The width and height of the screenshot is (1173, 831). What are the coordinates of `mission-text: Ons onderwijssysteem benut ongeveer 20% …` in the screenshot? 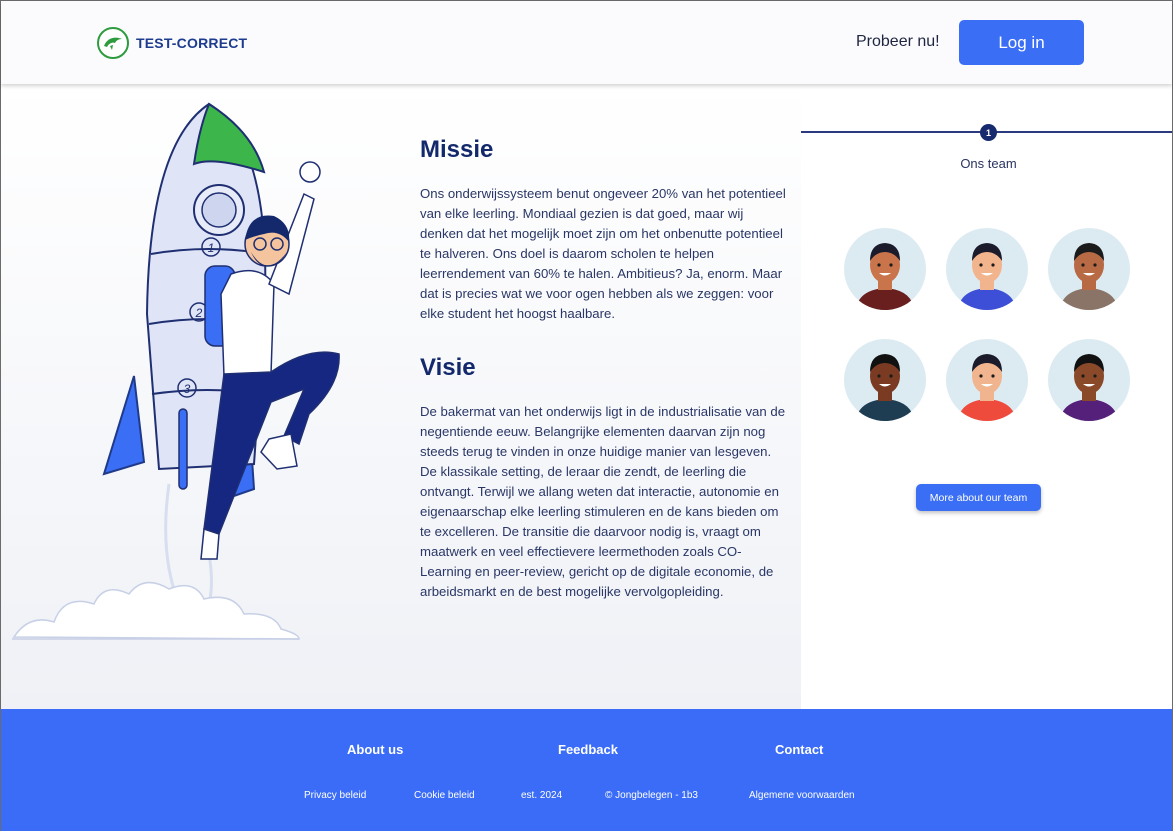 It's located at (603, 253).